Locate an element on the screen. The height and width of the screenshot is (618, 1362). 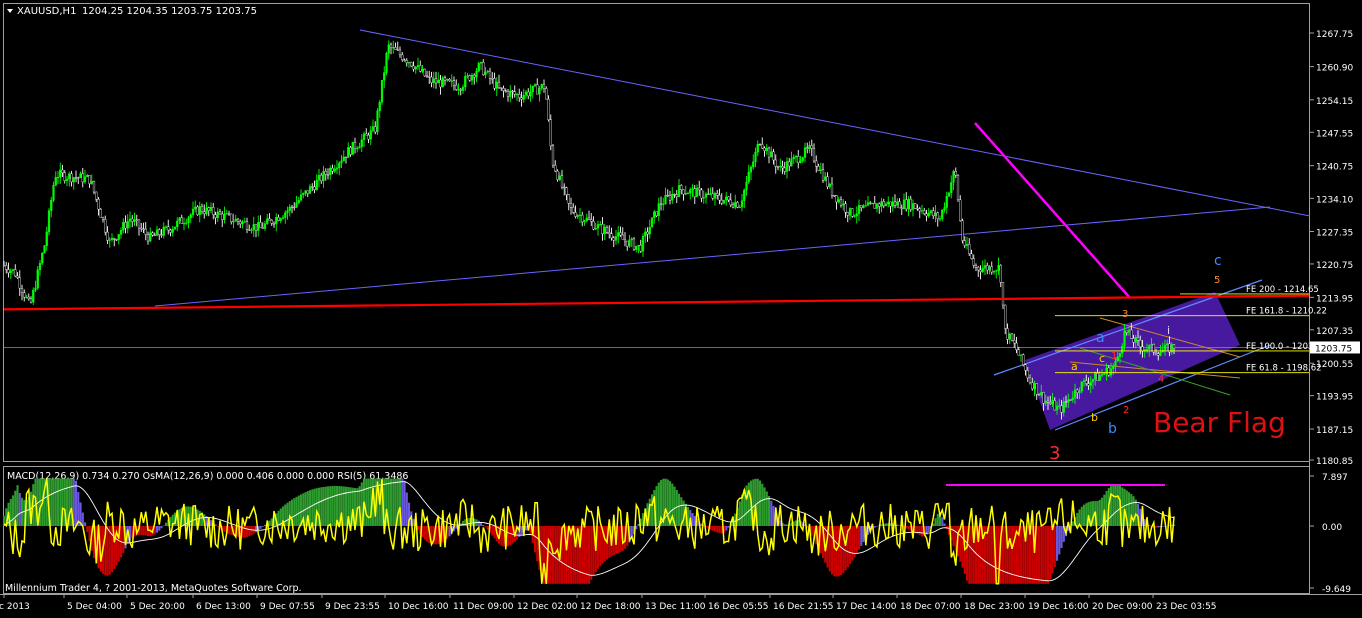
time-tick-label: 12 Dec 02:00 is located at coordinates (547, 607).